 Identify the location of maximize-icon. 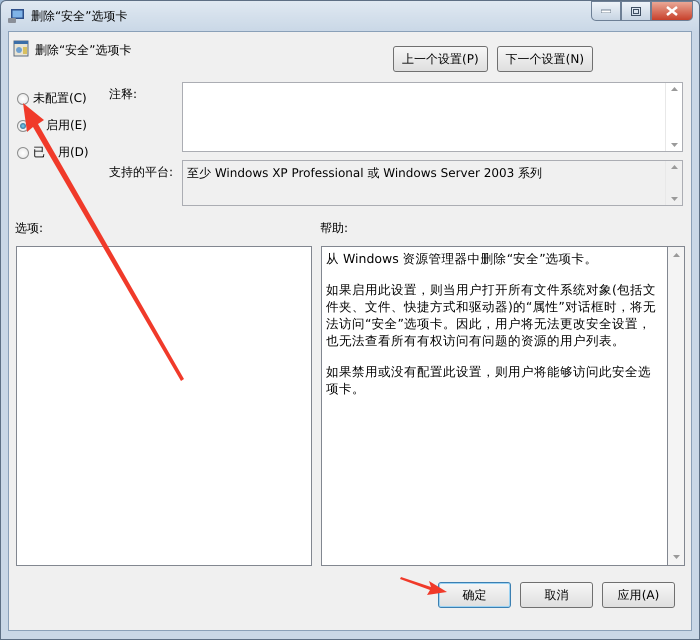
(636, 11).